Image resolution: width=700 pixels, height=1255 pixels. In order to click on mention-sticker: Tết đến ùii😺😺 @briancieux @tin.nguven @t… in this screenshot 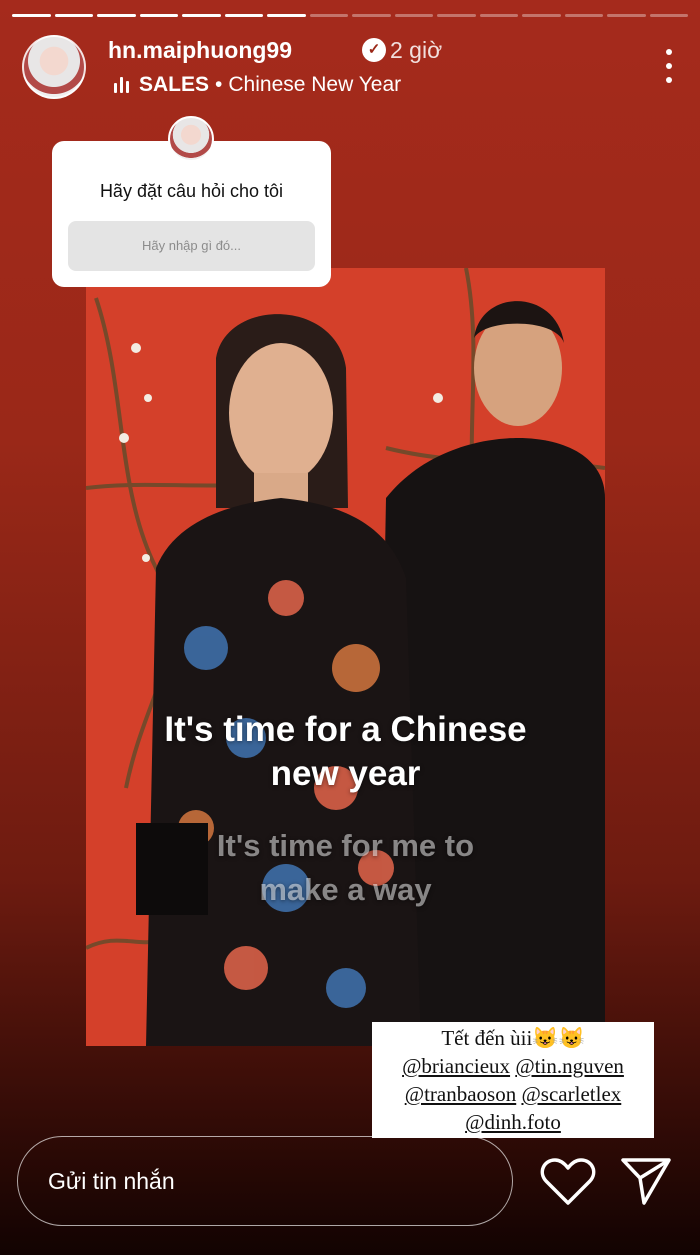, I will do `click(513, 1080)`.